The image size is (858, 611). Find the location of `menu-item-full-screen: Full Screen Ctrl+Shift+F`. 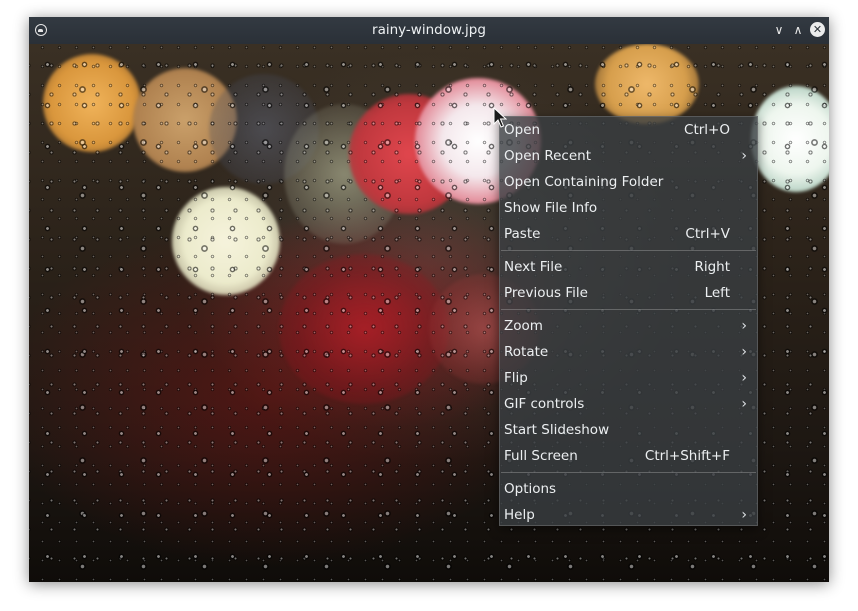

menu-item-full-screen: Full Screen Ctrl+Shift+F is located at coordinates (628, 456).